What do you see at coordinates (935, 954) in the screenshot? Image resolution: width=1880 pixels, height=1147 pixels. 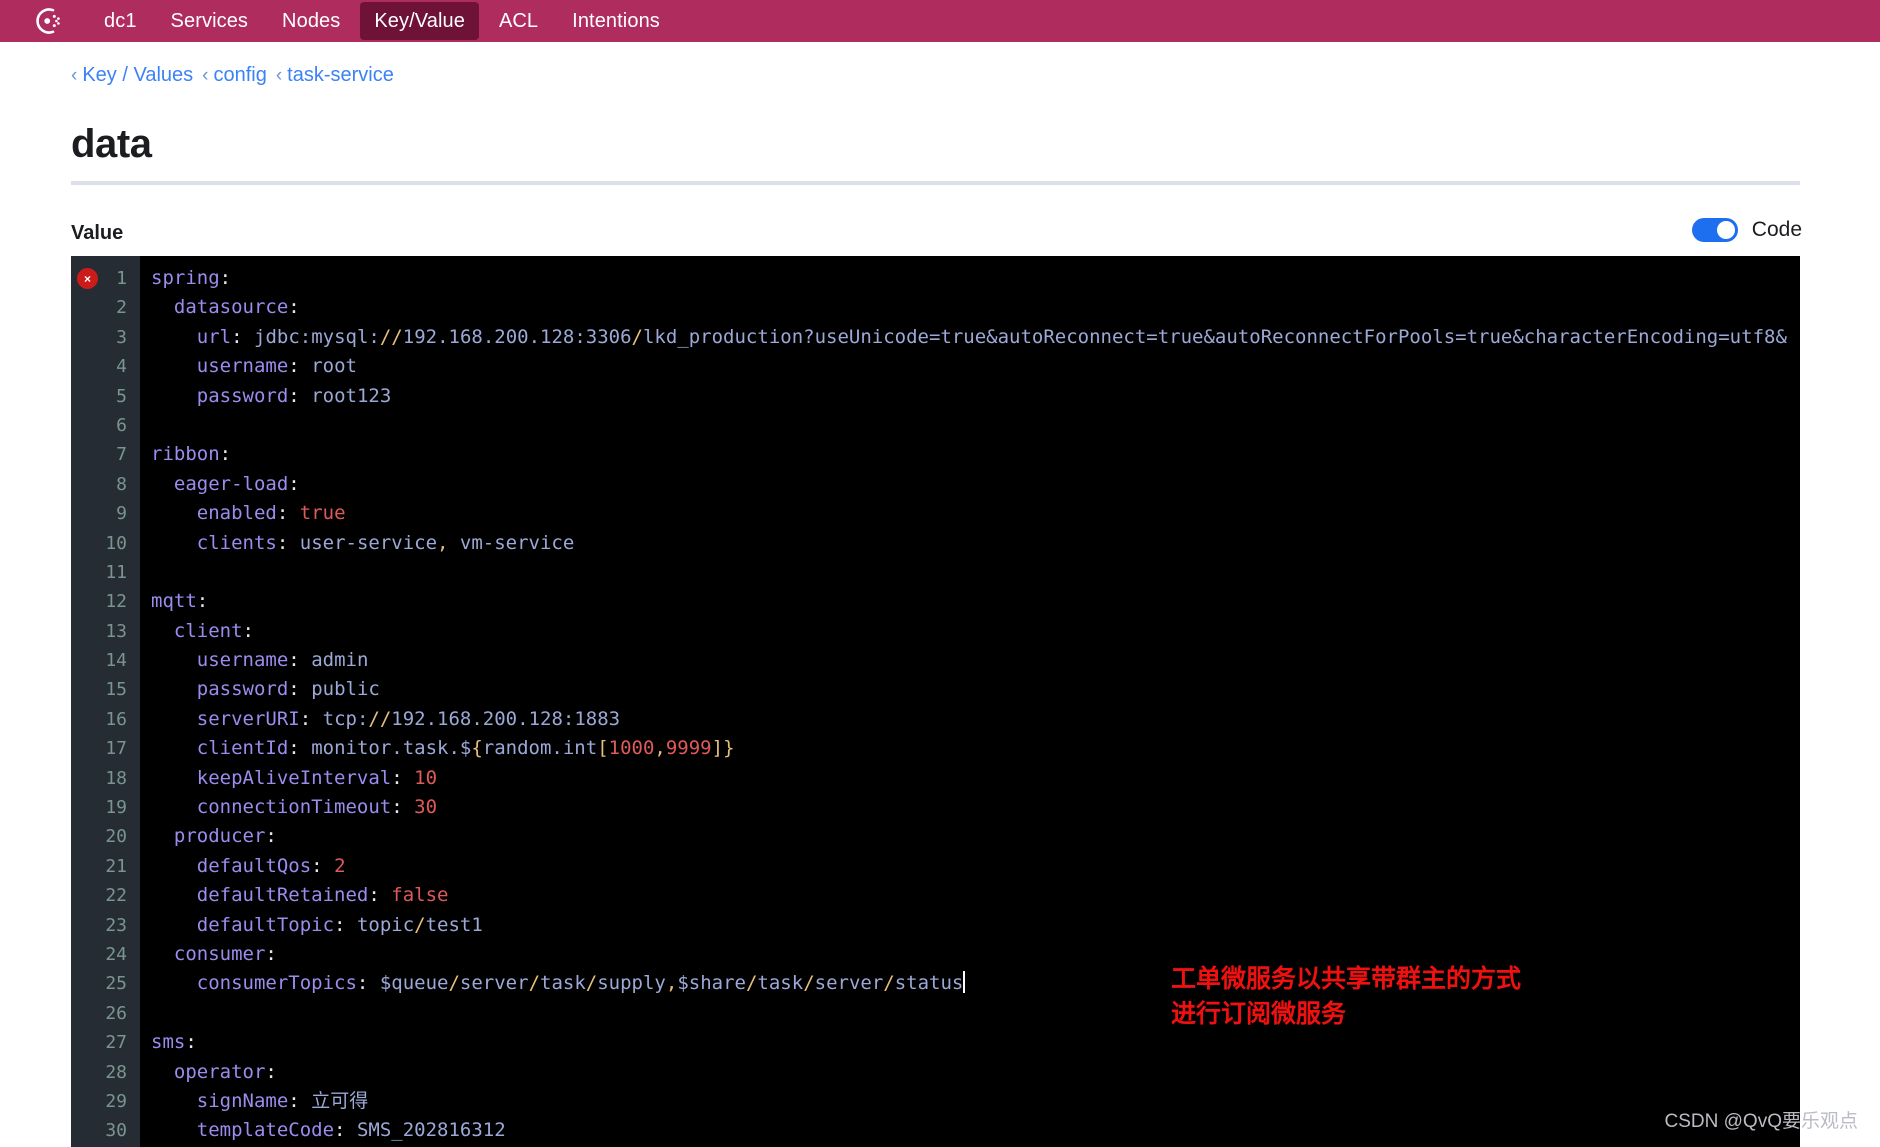 I see `code-line: 24 consumer:` at bounding box center [935, 954].